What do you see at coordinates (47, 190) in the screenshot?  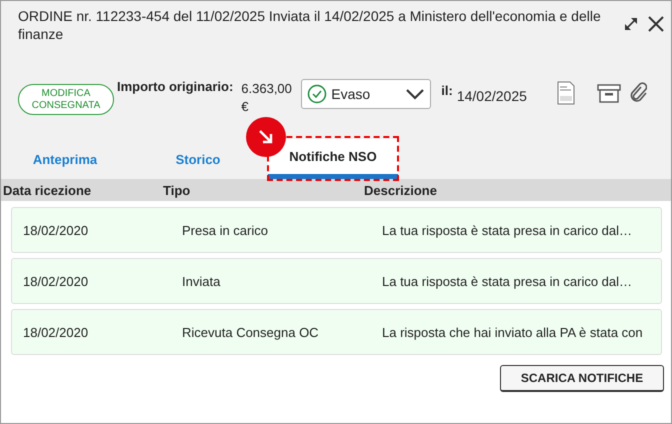 I see `column-header: Data ricezione` at bounding box center [47, 190].